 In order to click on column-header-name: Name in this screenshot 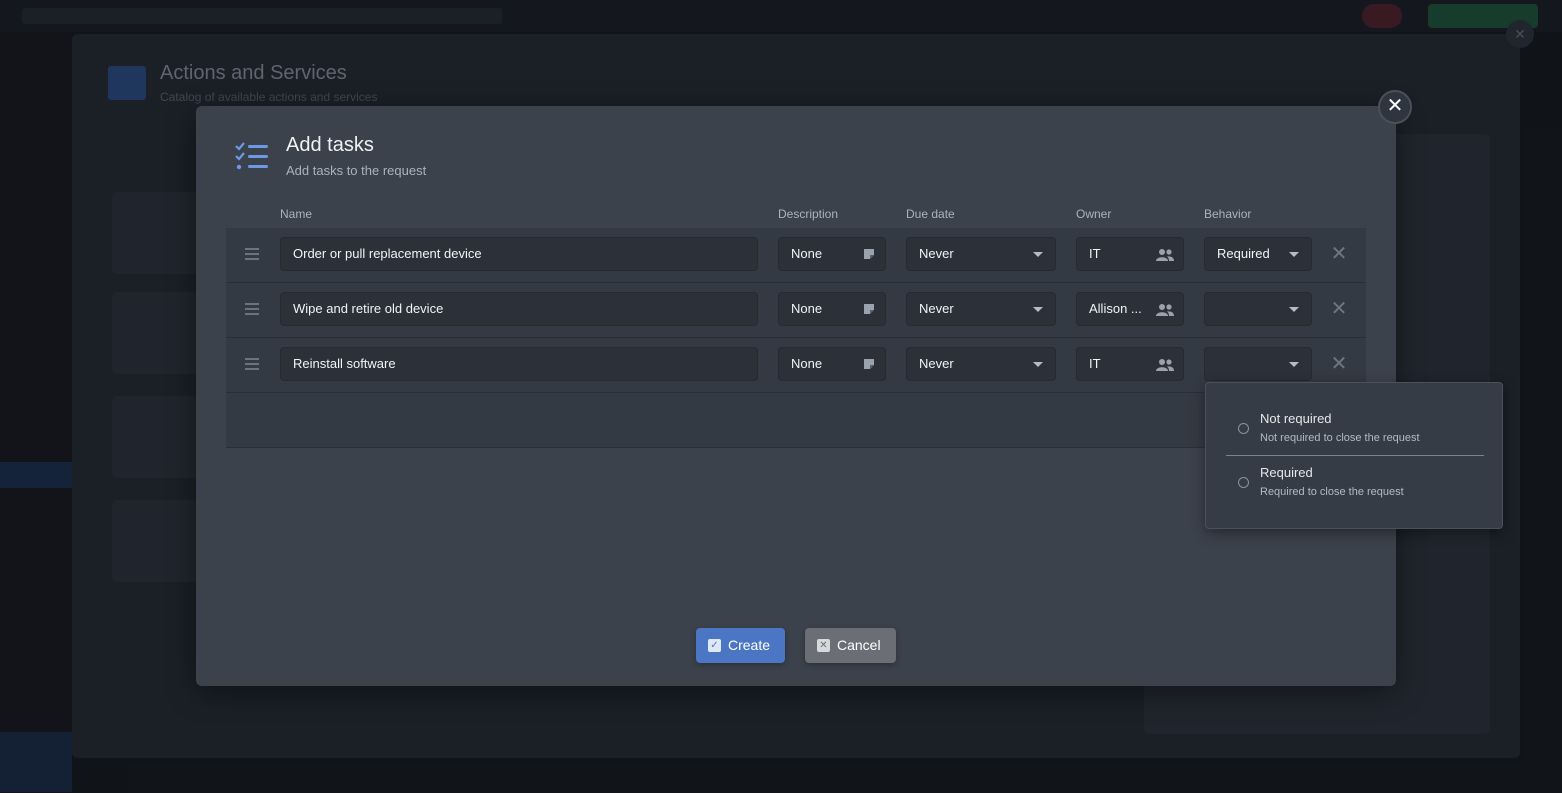, I will do `click(296, 214)`.